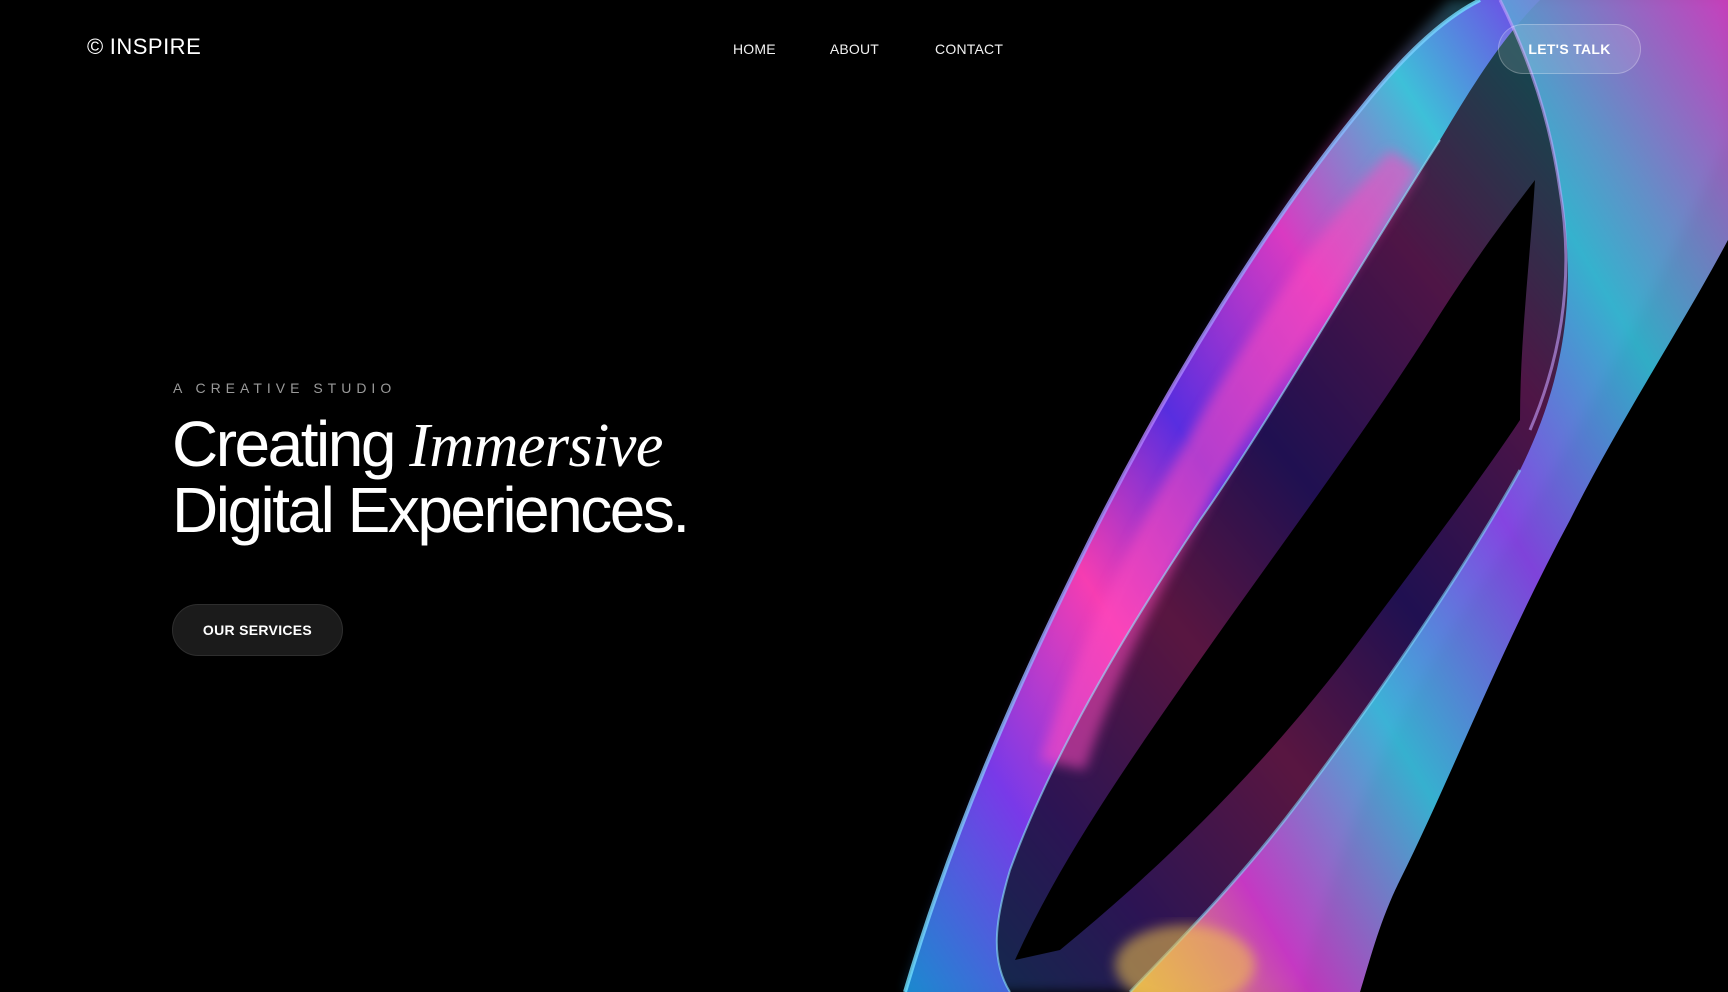  What do you see at coordinates (536, 446) in the screenshot?
I see `headline-italic: Immersive` at bounding box center [536, 446].